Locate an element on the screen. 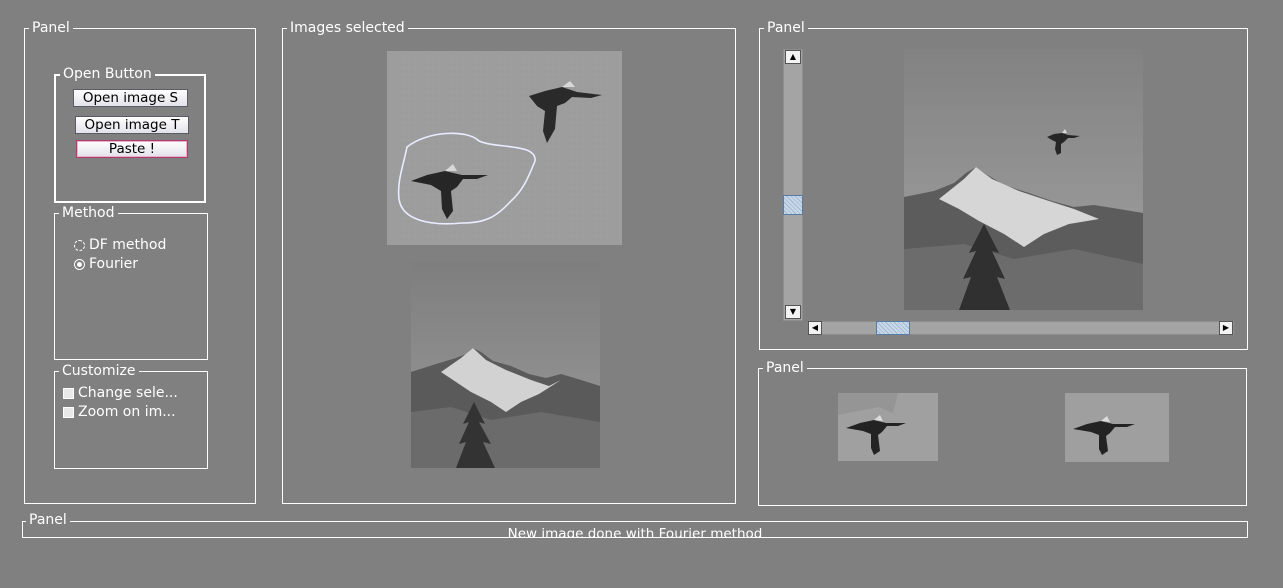 This screenshot has height=588, width=1283. radio-button-selected-icon is located at coordinates (79, 264).